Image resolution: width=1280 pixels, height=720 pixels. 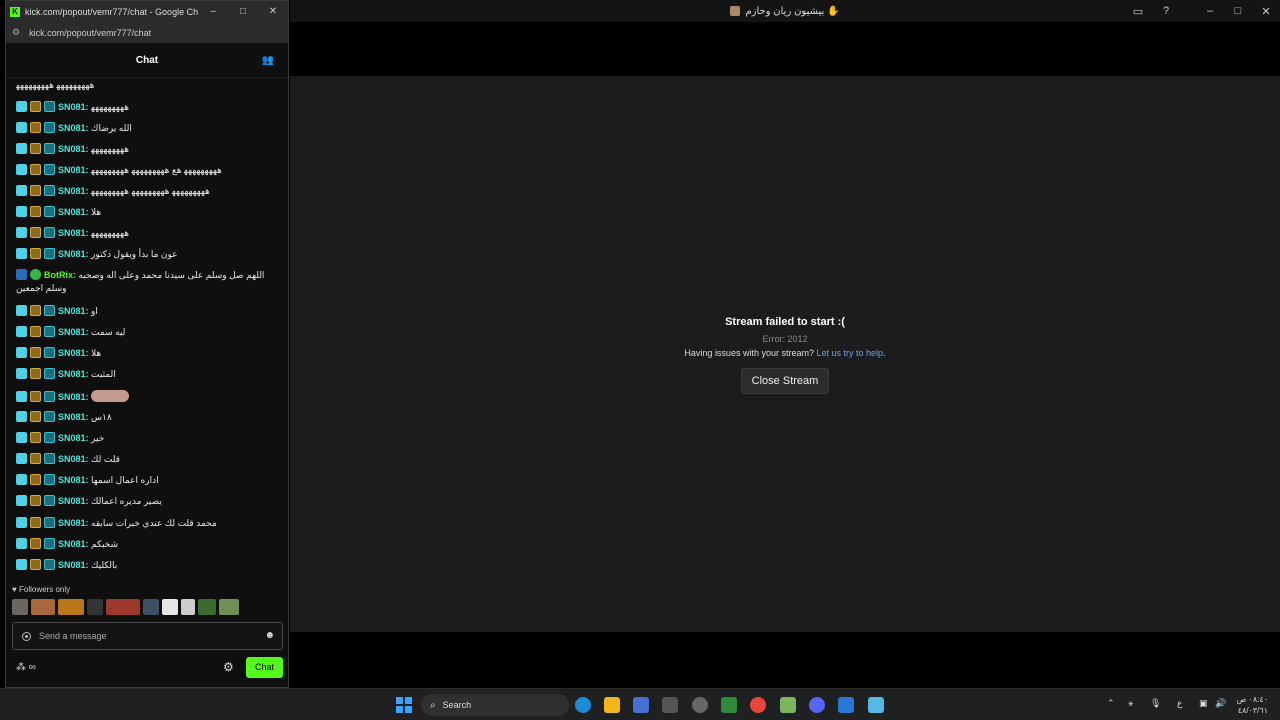 I want to click on gear-icon: ⚙, so click(x=228, y=667).